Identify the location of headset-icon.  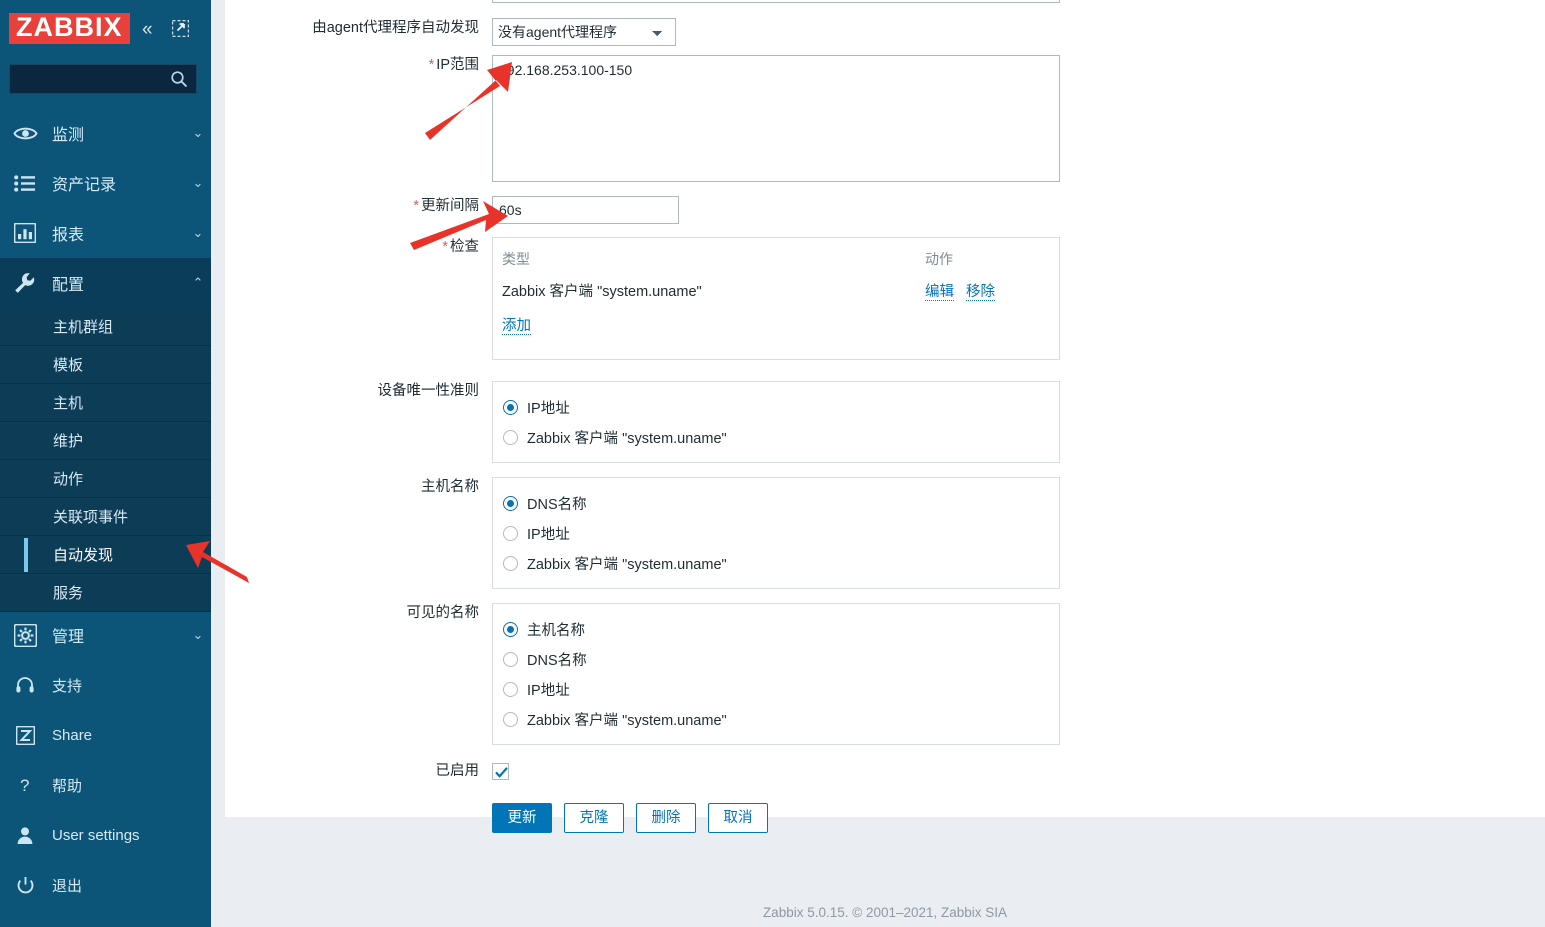
(25, 685).